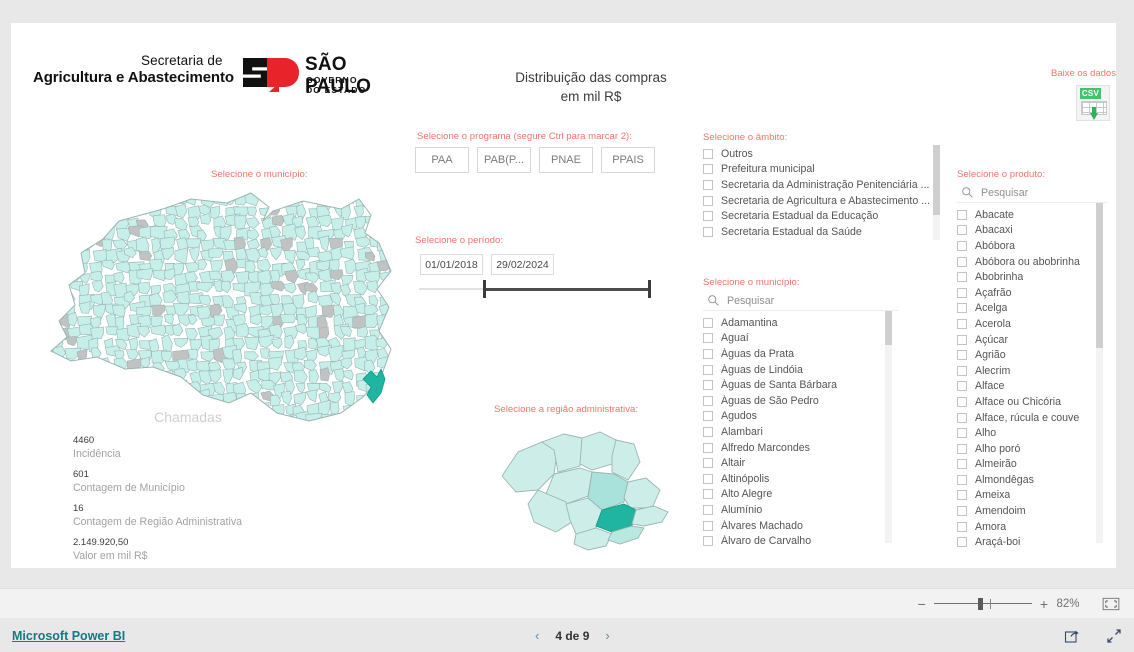  Describe the element at coordinates (68, 636) in the screenshot. I see `microsoft-power-bi-link: Microsoft Power BI` at that location.